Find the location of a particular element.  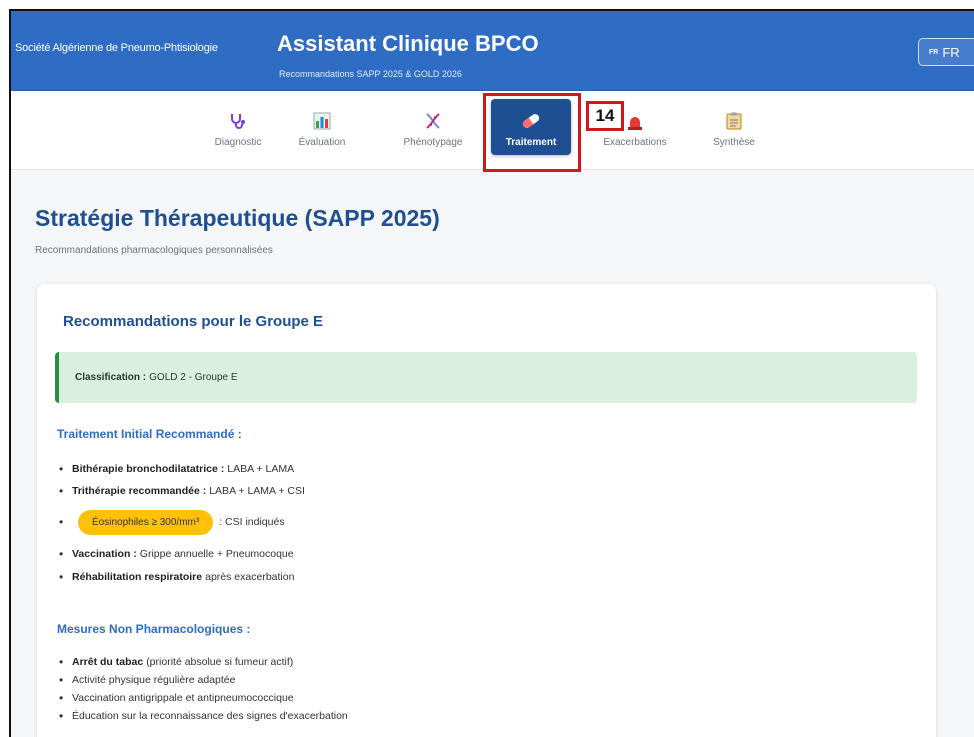

flag-icon: FR is located at coordinates (934, 52).